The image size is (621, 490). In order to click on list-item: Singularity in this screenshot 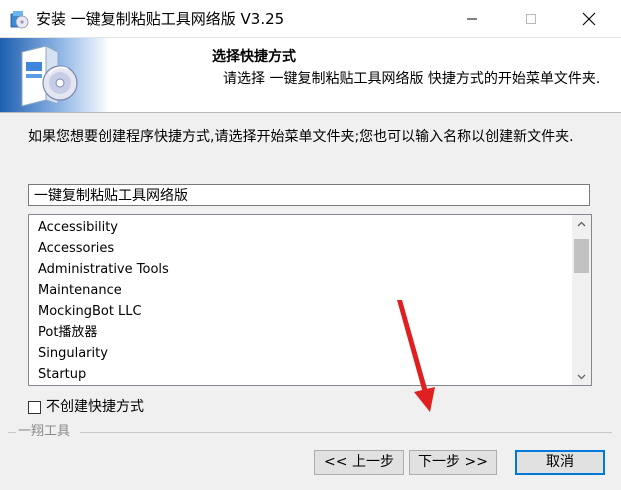, I will do `click(73, 353)`.